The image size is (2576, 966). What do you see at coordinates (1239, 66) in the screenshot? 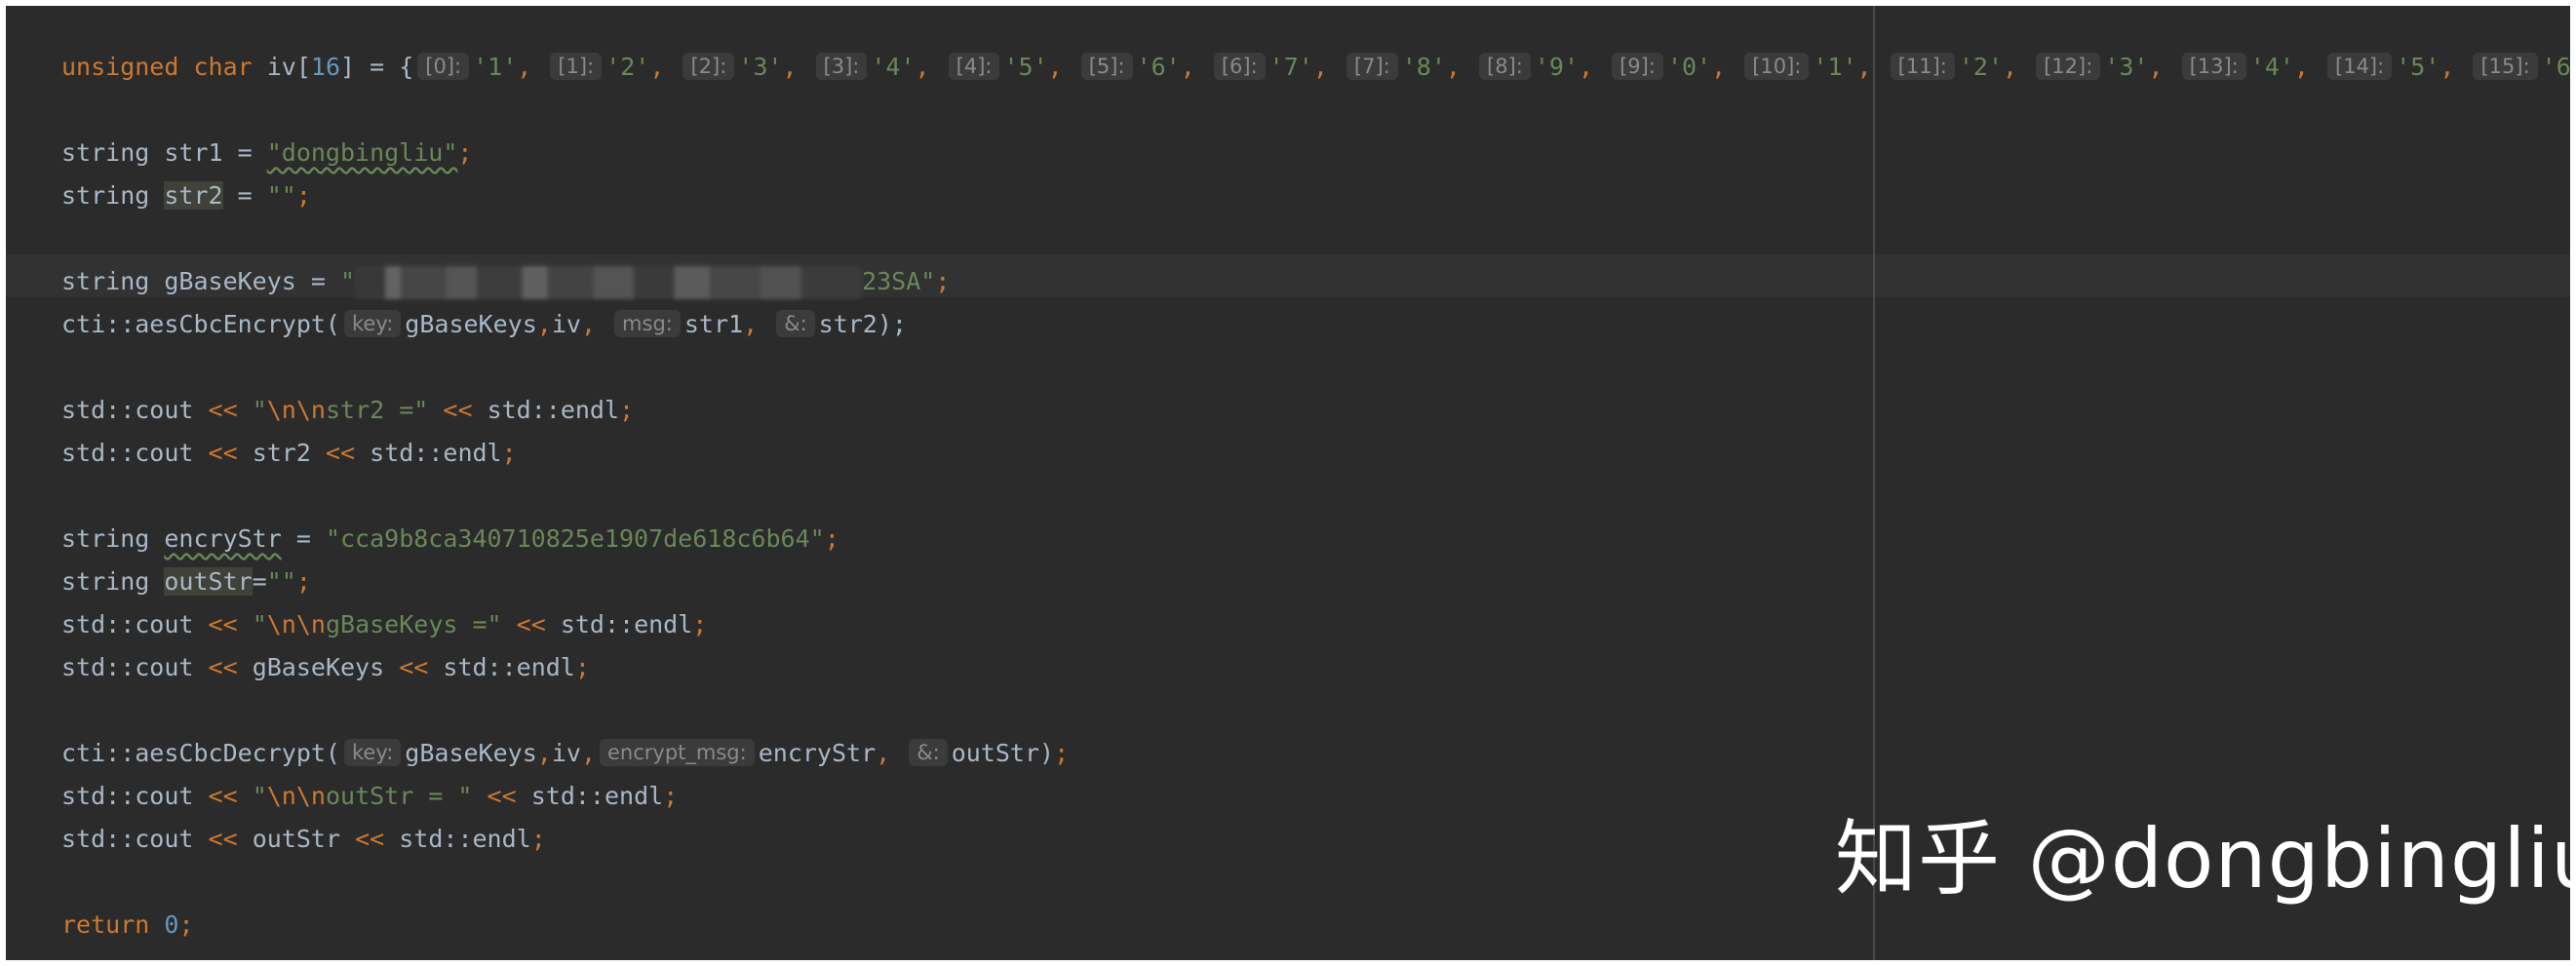
I see `index-hint: [6]:` at bounding box center [1239, 66].